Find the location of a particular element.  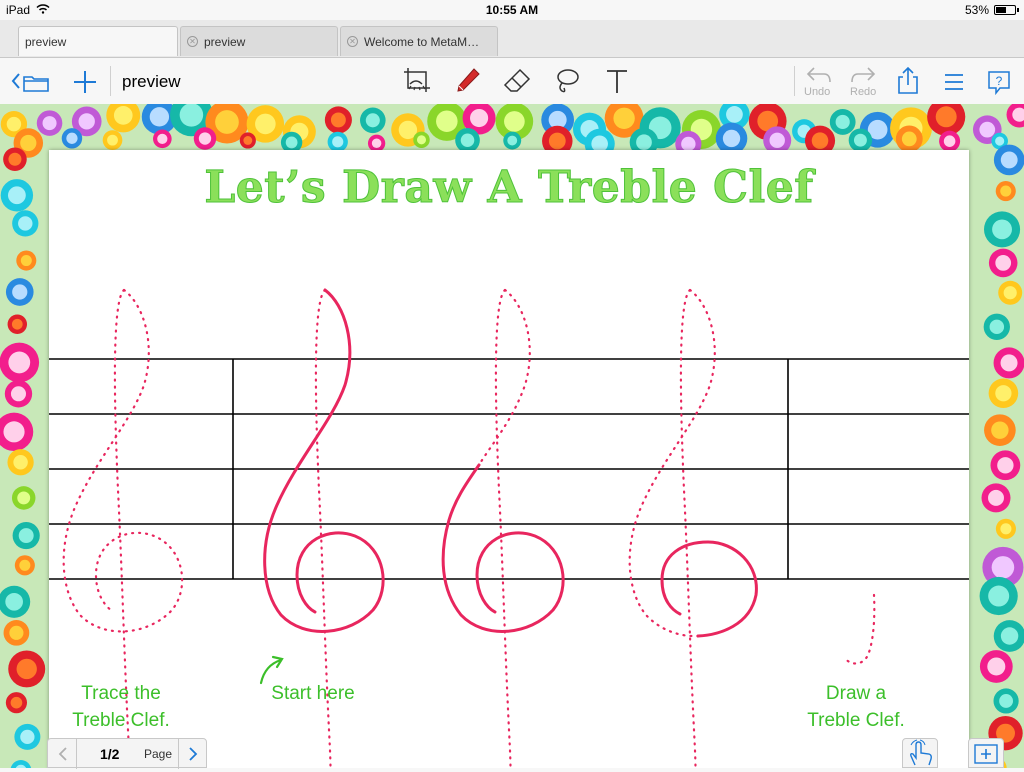

list-icon is located at coordinates (954, 82).